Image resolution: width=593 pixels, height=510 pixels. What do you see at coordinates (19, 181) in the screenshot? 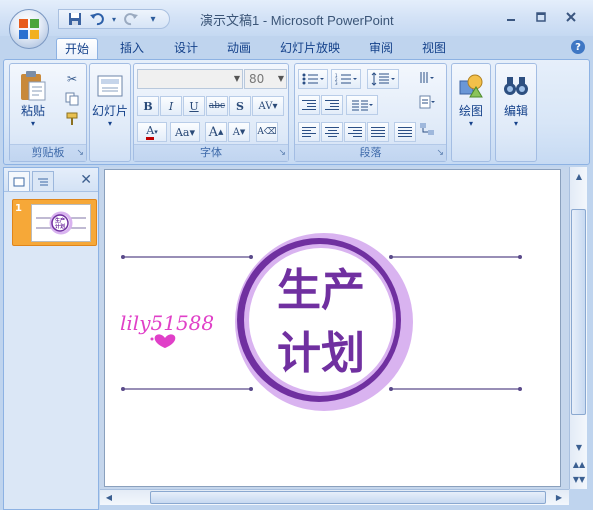
I see `slides-tab-icon` at bounding box center [19, 181].